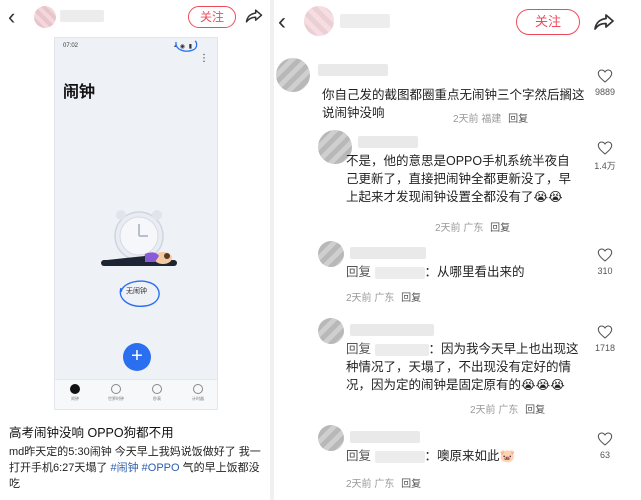 The height and width of the screenshot is (500, 641). What do you see at coordinates (116, 389) in the screenshot?
I see `globe-icon` at bounding box center [116, 389].